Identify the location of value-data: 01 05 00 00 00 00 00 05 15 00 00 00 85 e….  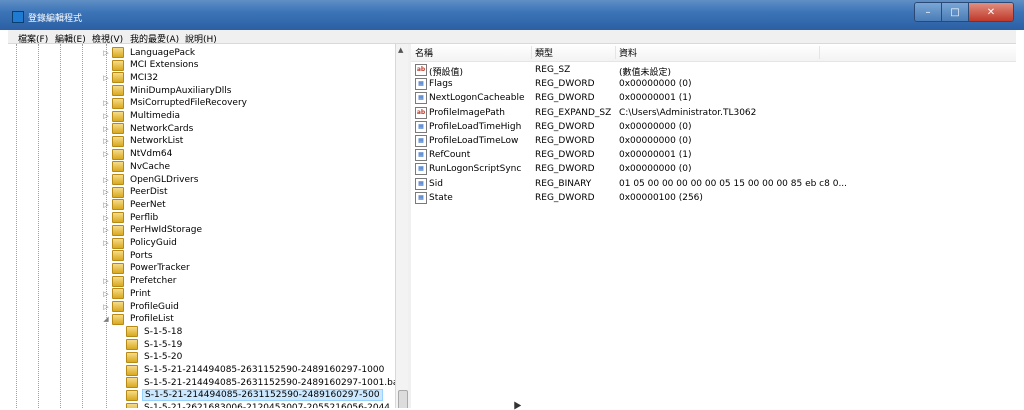
(733, 183).